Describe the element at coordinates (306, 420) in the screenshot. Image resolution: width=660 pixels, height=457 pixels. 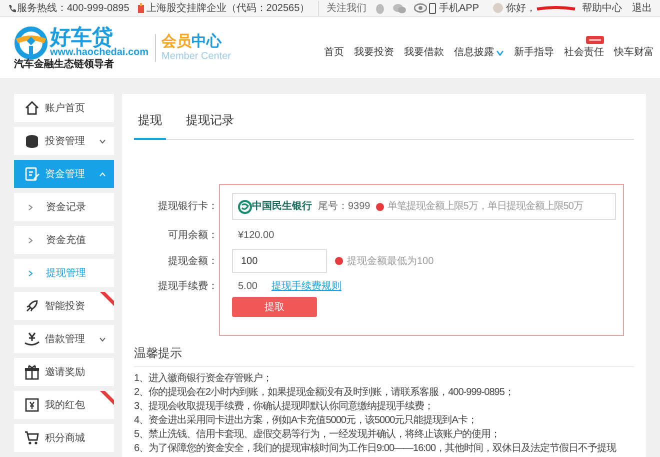
I see `tip-line: 4、资金进出采用同卡进出方案，例如A卡充值5000元，该5000元只能提现到A卡；` at that location.